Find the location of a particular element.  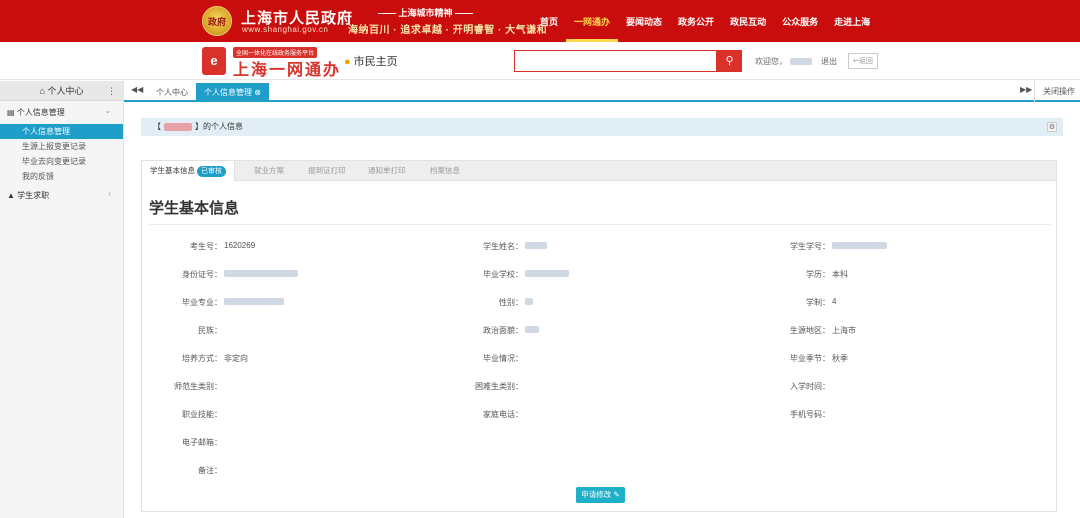

value-major is located at coordinates (254, 301).